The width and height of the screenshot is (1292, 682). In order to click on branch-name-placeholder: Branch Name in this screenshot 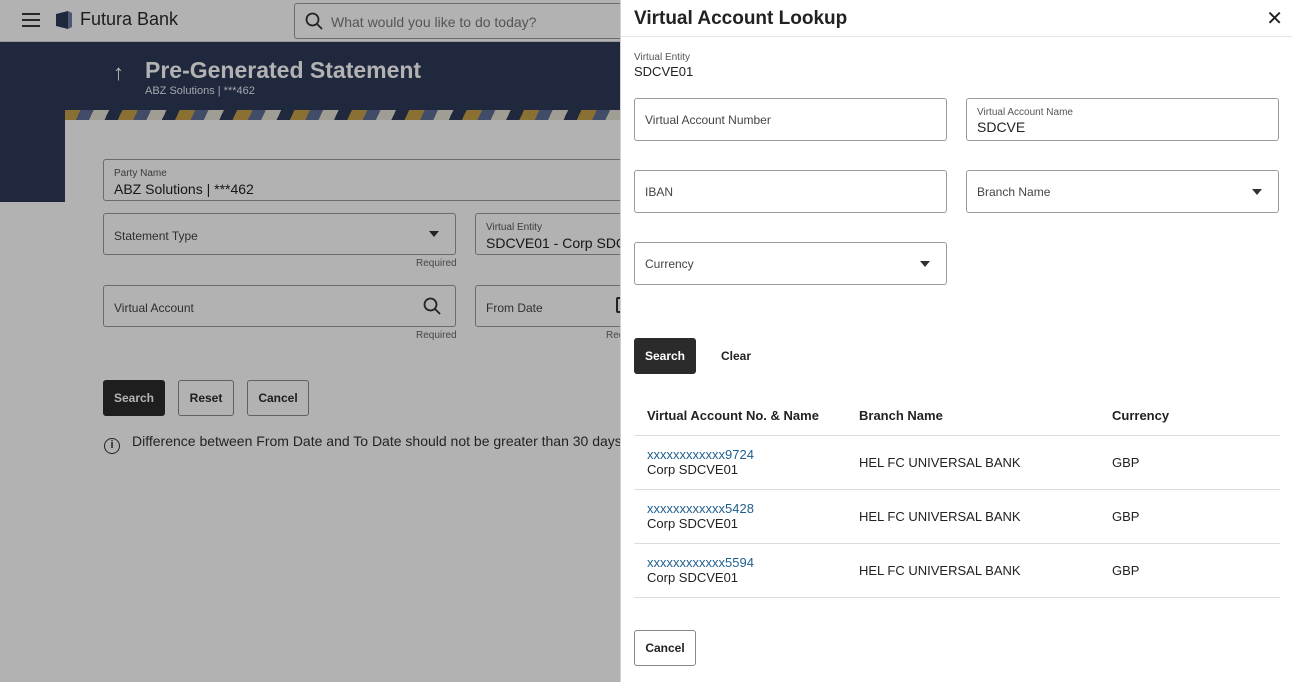, I will do `click(1014, 192)`.